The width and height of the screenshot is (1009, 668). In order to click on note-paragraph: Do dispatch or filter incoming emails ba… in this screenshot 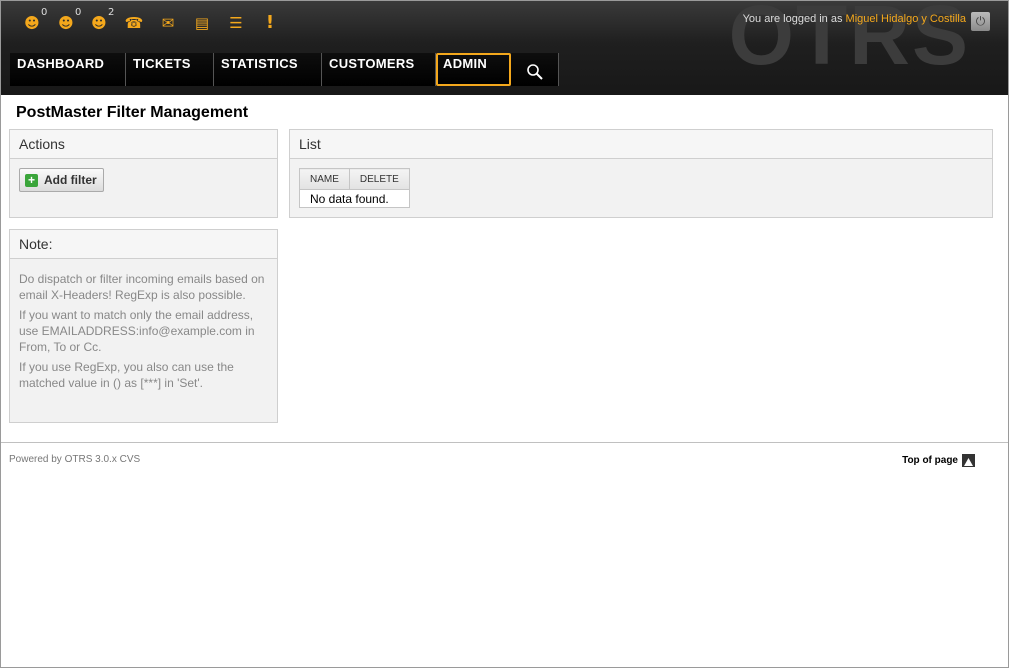, I will do `click(142, 287)`.